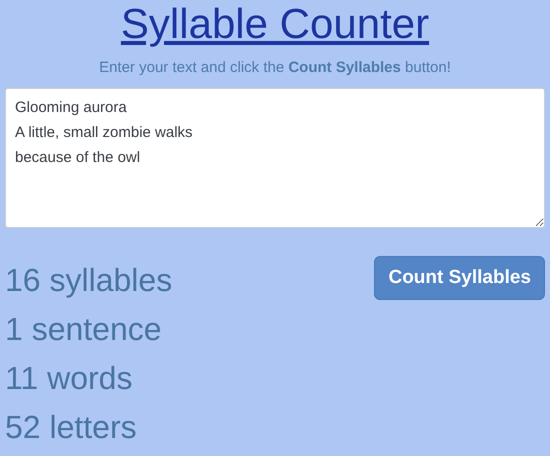  What do you see at coordinates (69, 378) in the screenshot?
I see `result-text: 11 words` at bounding box center [69, 378].